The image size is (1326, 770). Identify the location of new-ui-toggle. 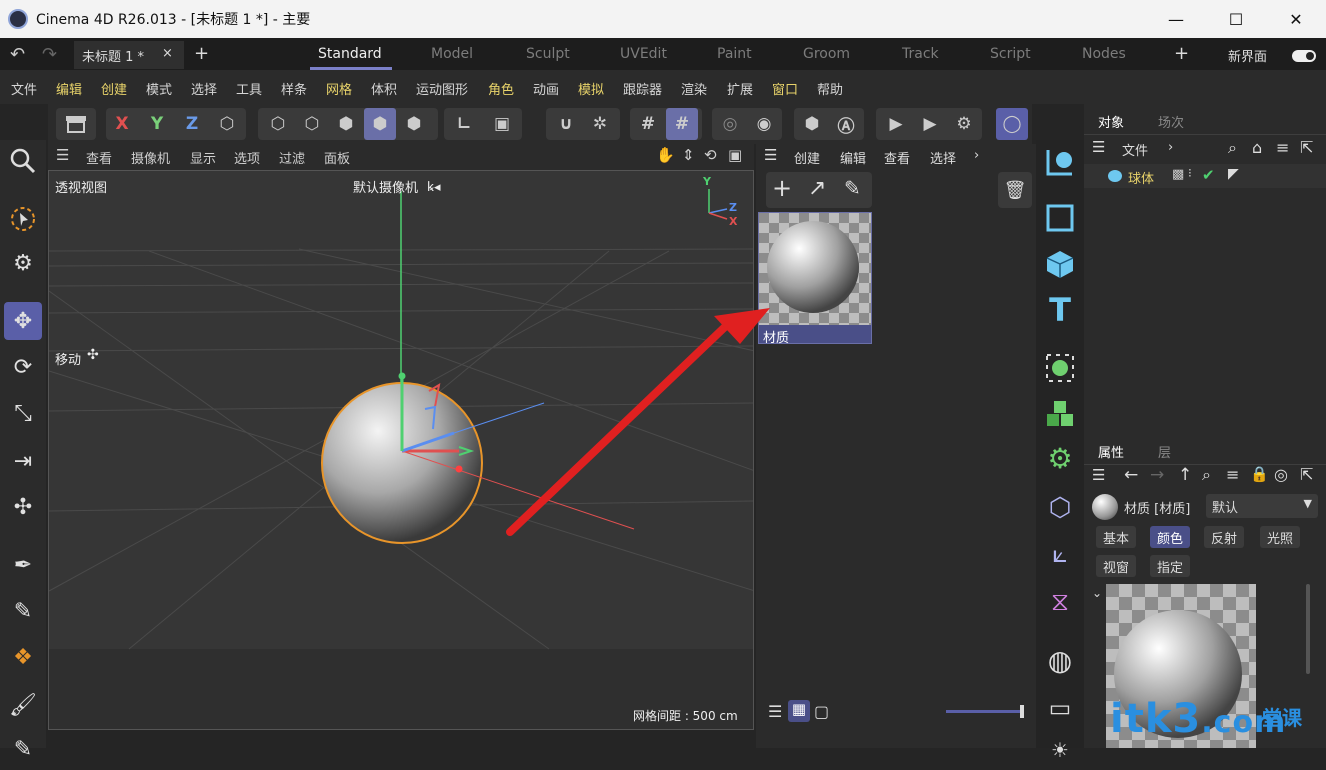
(1304, 56).